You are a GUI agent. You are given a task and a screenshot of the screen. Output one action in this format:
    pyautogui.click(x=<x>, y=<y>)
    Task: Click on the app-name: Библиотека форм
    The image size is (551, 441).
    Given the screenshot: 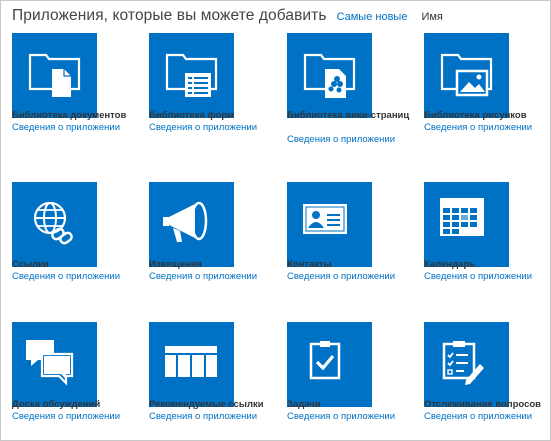 What is the action you would take?
    pyautogui.click(x=216, y=116)
    